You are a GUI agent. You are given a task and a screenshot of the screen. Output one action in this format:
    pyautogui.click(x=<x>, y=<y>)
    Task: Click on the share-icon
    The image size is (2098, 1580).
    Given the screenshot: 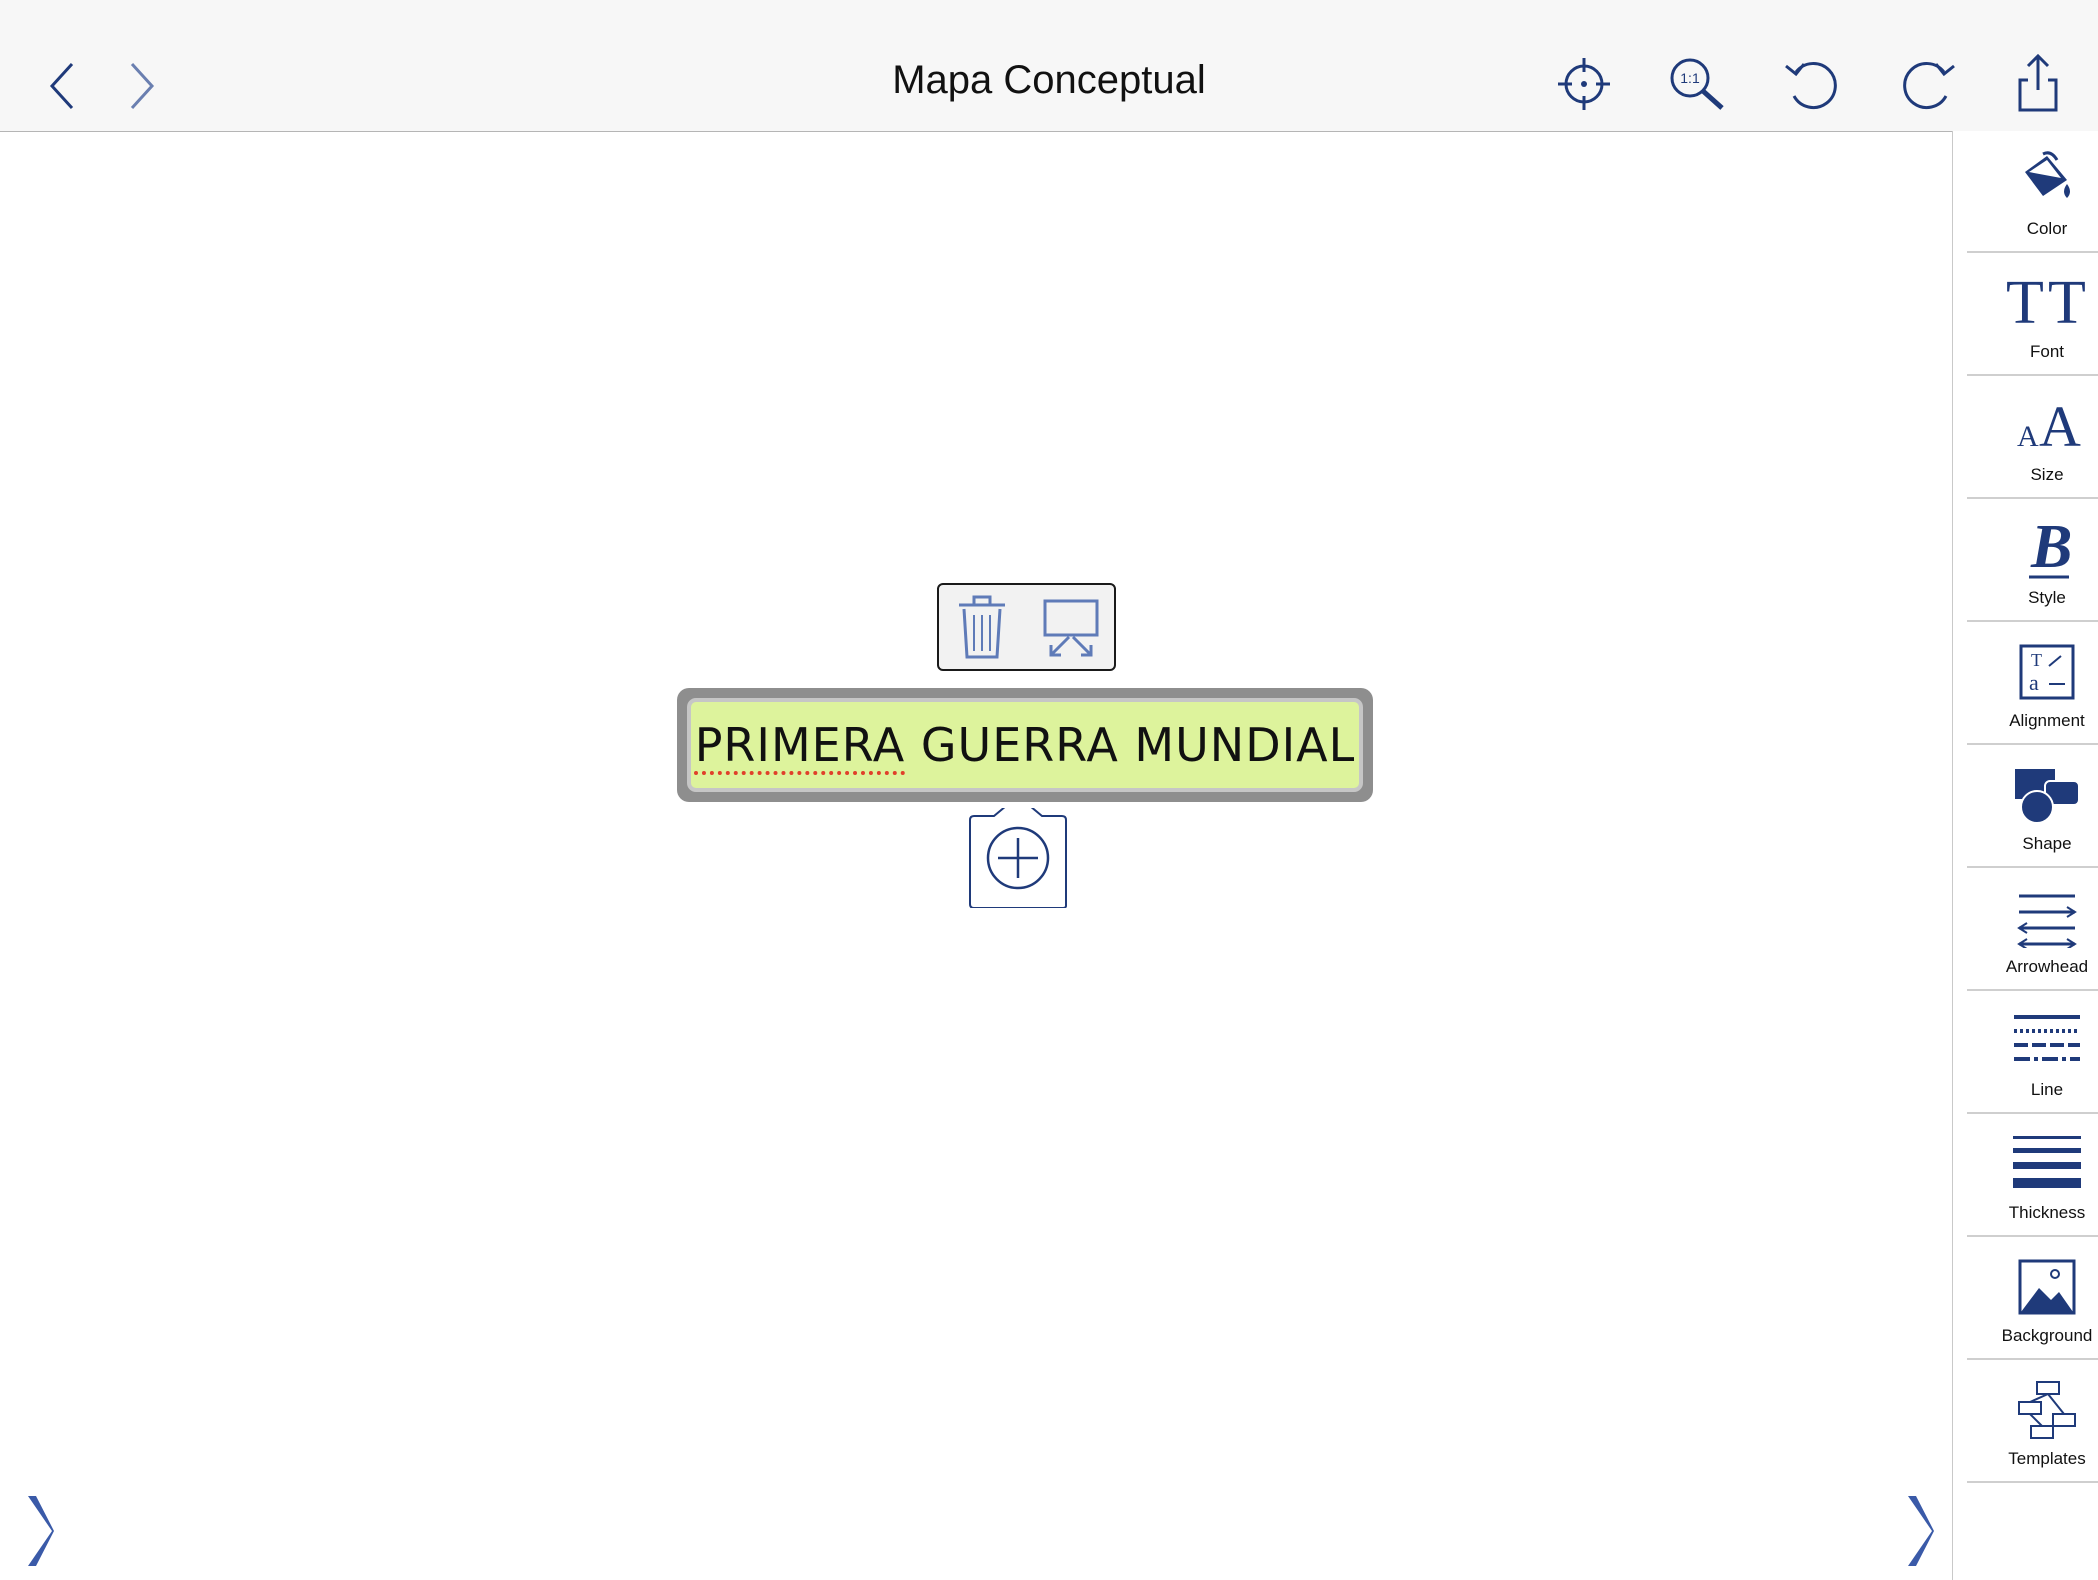 What is the action you would take?
    pyautogui.click(x=2038, y=83)
    